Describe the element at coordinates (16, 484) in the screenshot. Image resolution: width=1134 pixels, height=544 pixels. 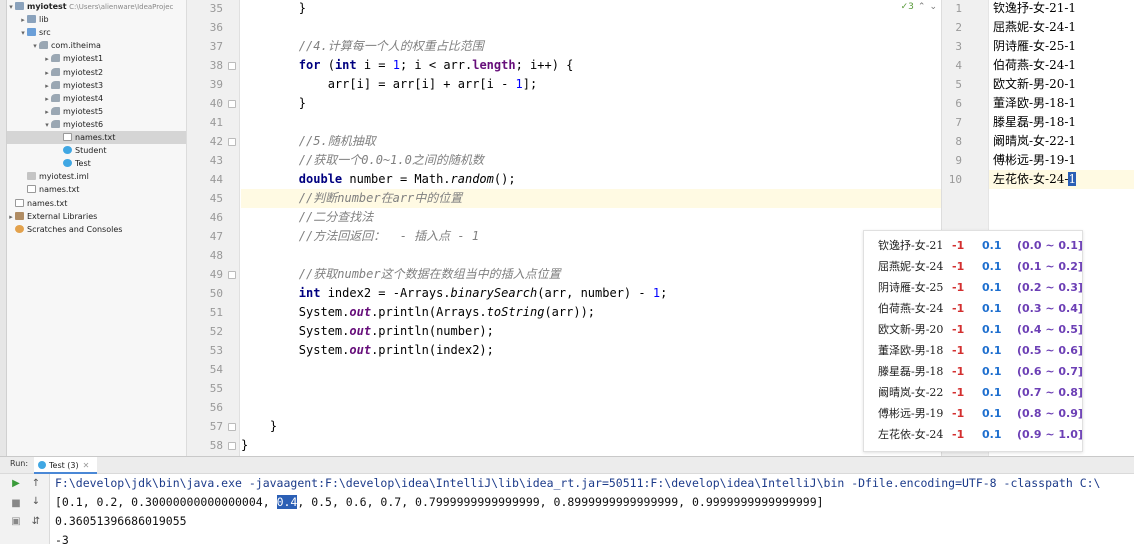
I see `rerun-icon: ▶` at that location.